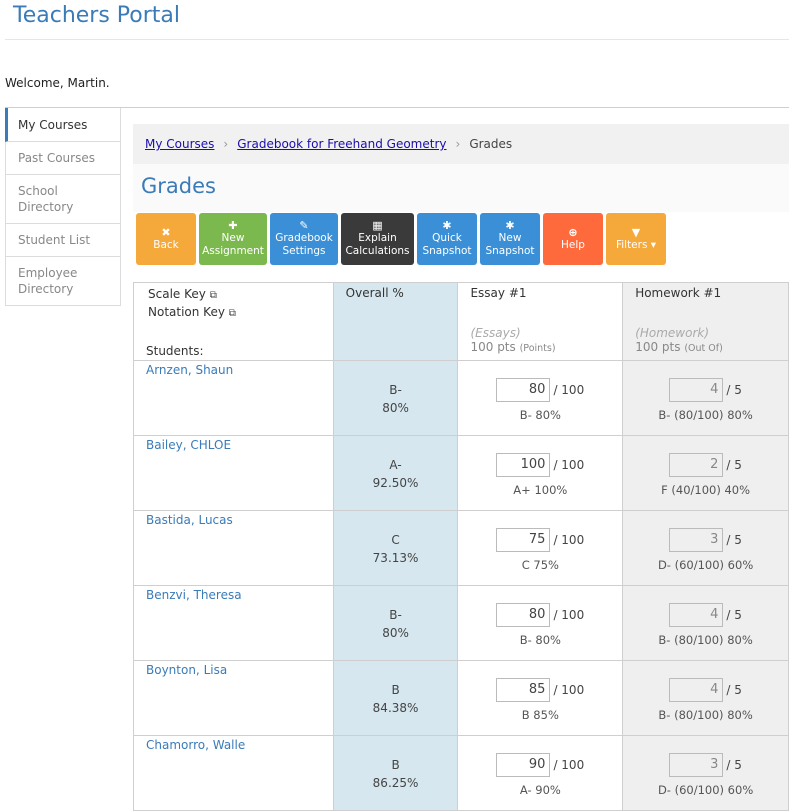  Describe the element at coordinates (63, 240) in the screenshot. I see `sidebar-item-student-list: Student List` at that location.